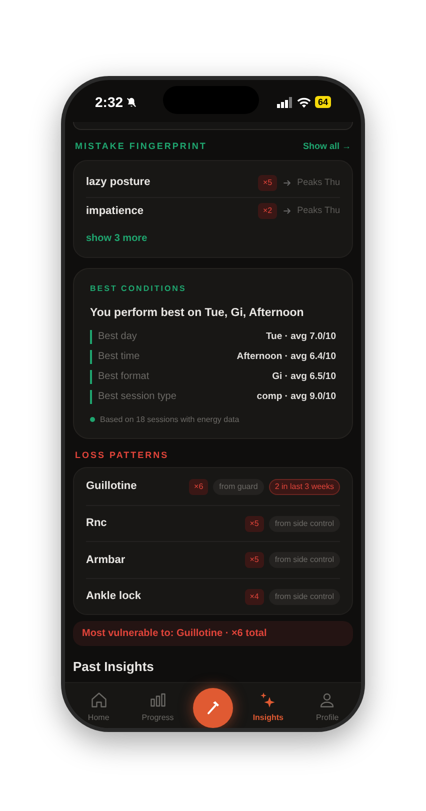  I want to click on show-all-link: Show all →, so click(326, 147).